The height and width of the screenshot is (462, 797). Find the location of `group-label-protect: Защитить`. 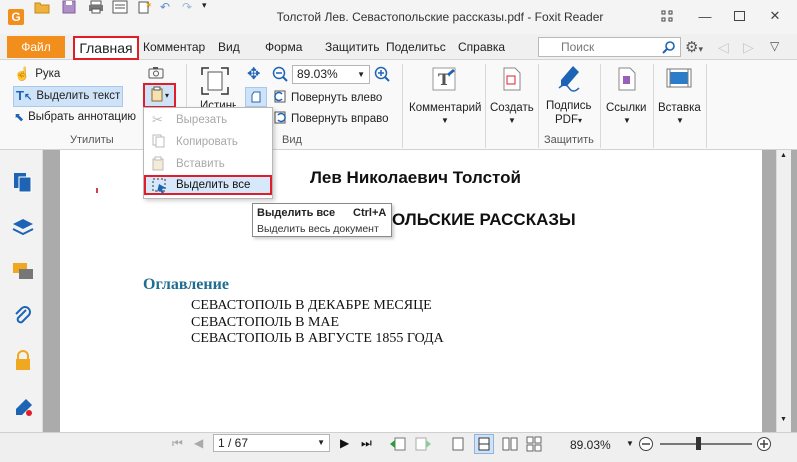

group-label-protect: Защитить is located at coordinates (569, 140).